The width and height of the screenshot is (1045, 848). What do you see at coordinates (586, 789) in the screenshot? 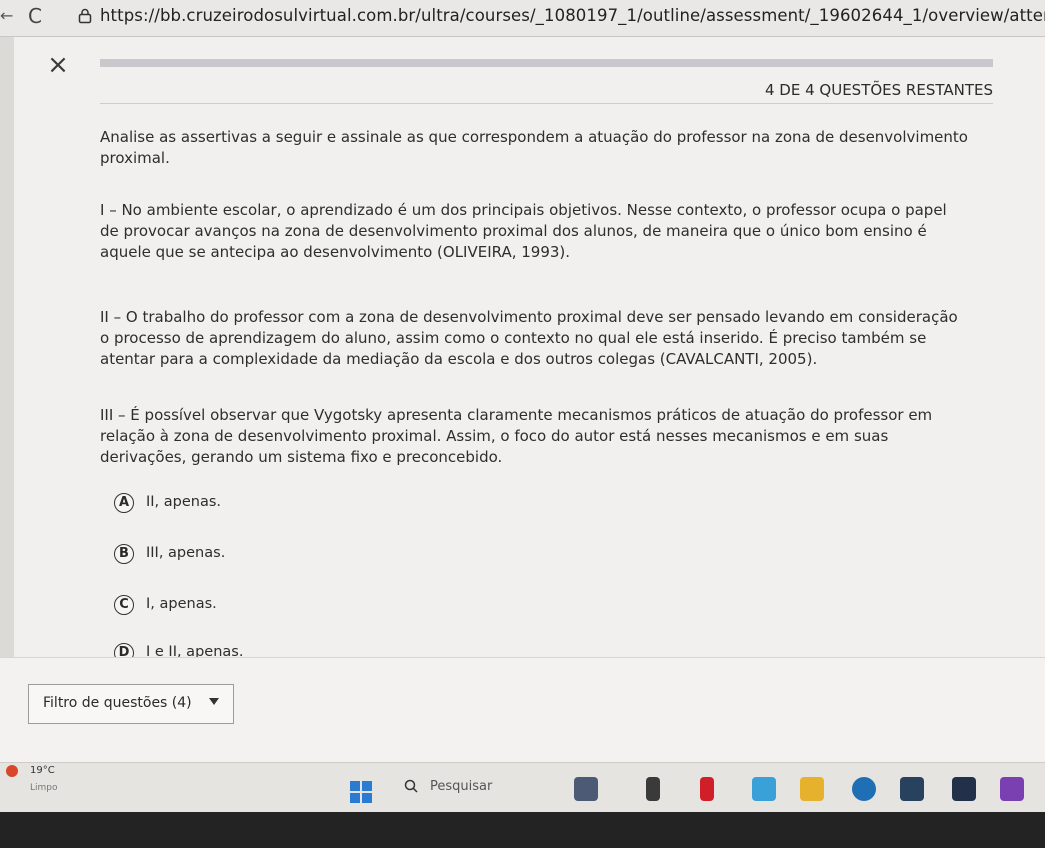
I see `widgets-icon` at bounding box center [586, 789].